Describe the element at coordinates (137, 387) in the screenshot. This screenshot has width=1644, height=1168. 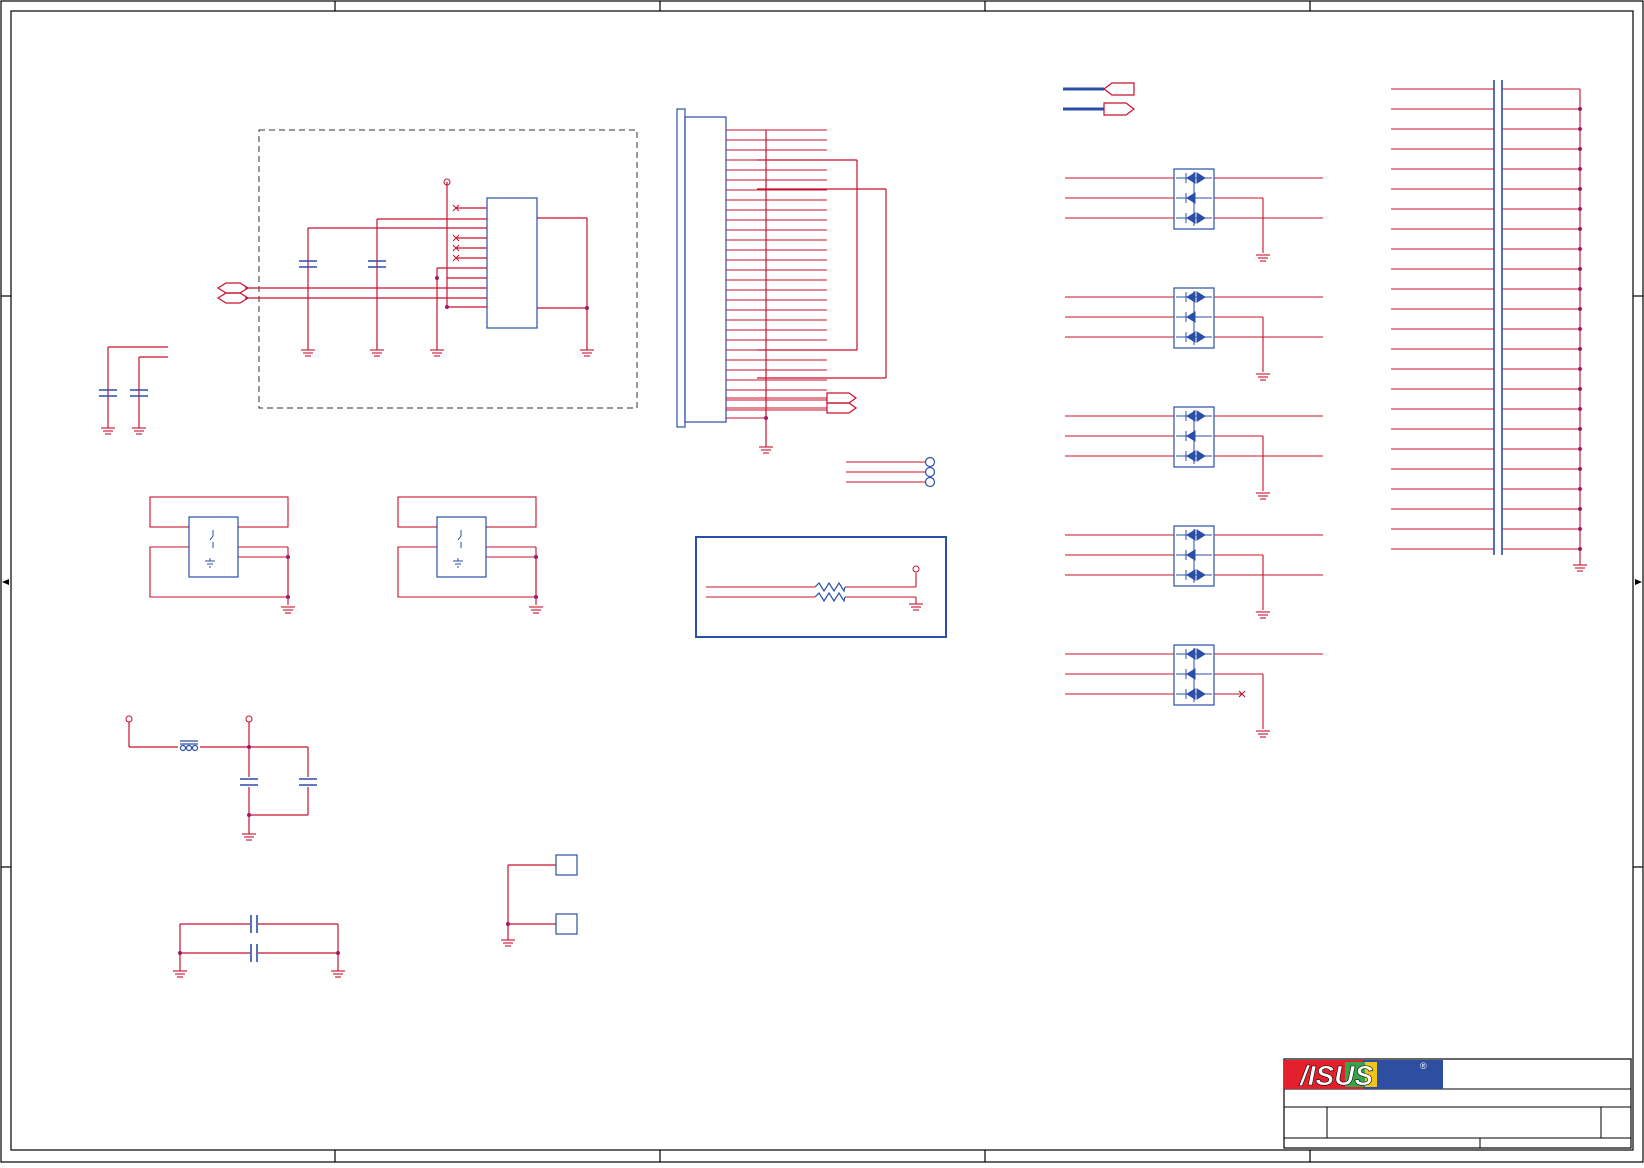
I see `left-caps` at that location.